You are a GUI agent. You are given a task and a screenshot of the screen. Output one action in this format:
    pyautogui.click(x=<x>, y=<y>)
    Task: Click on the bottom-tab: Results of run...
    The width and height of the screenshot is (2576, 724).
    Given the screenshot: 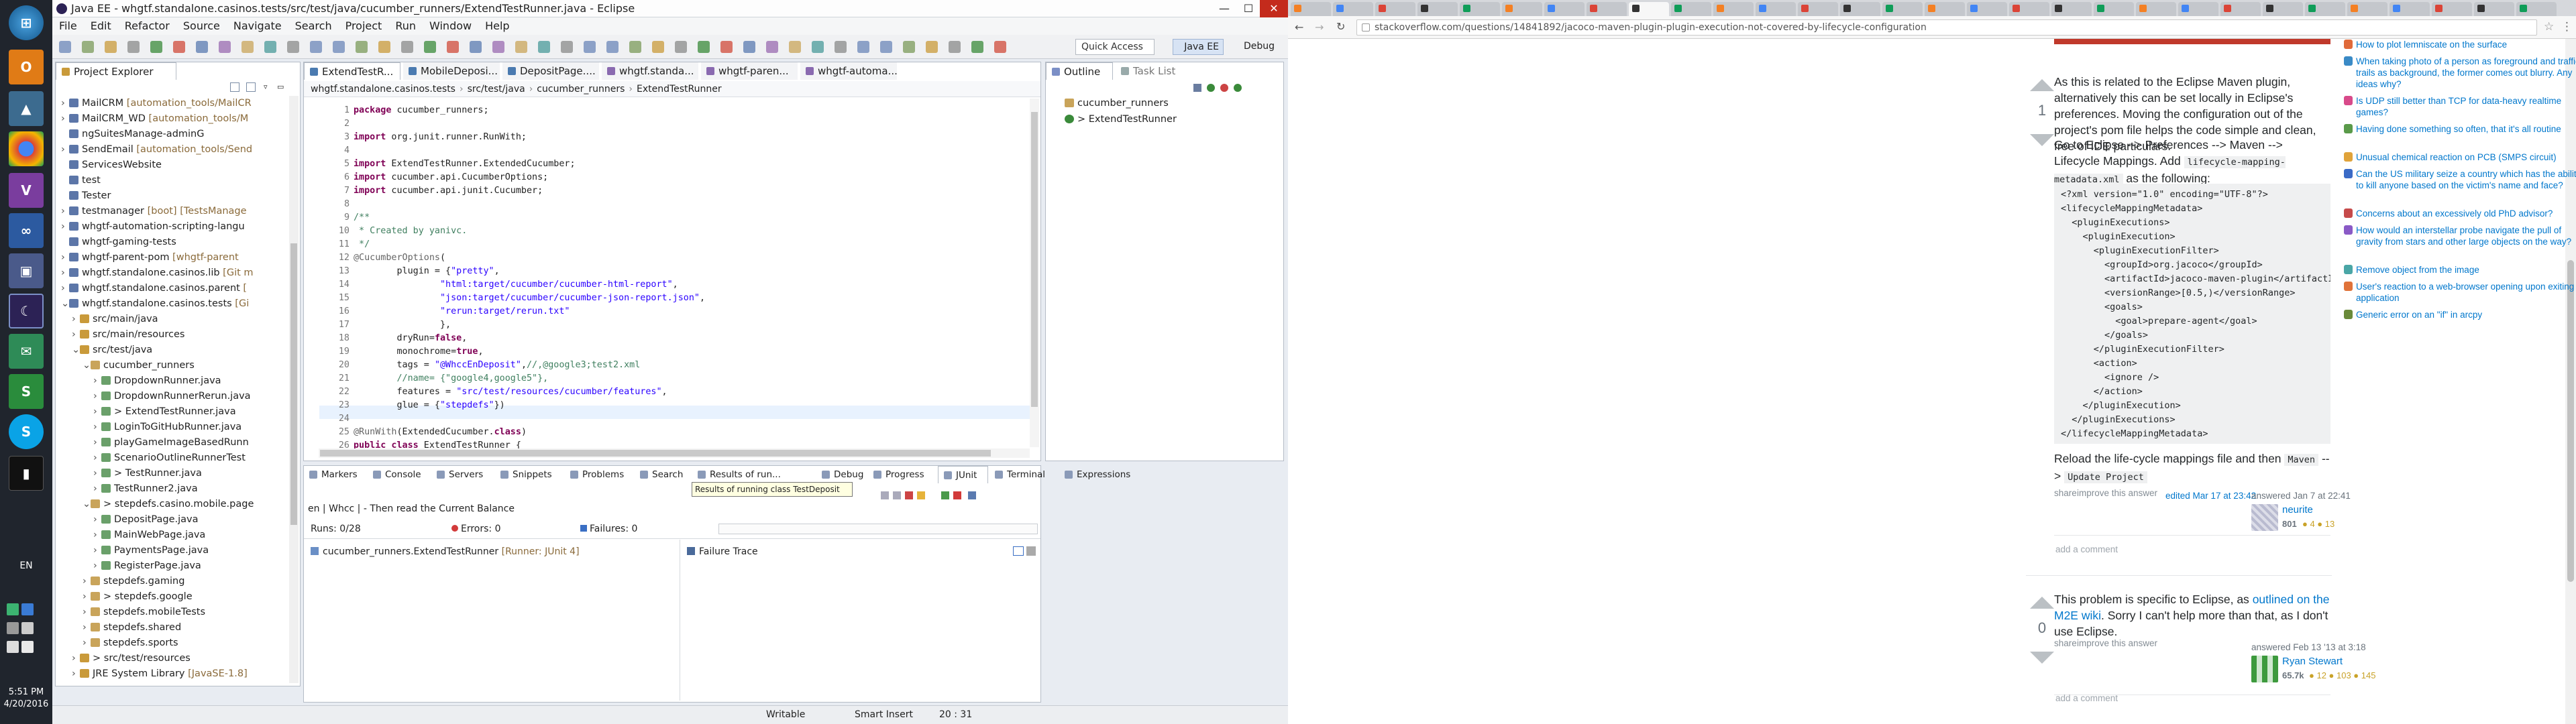 What is the action you would take?
    pyautogui.click(x=753, y=474)
    